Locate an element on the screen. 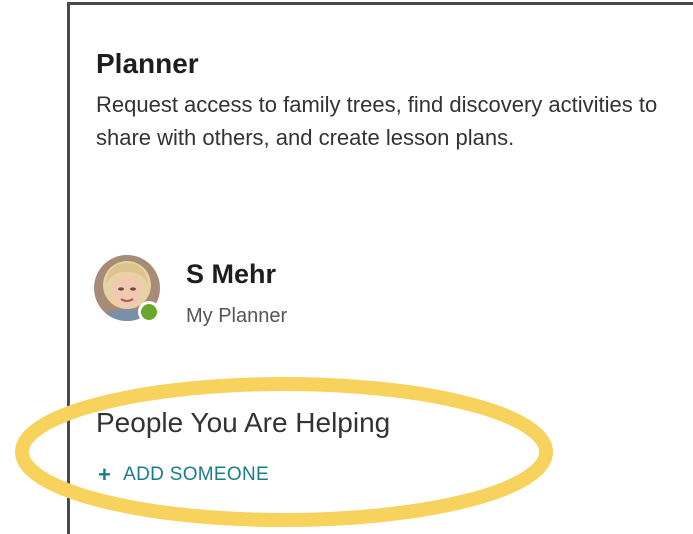  panel-title: Planner is located at coordinates (147, 63).